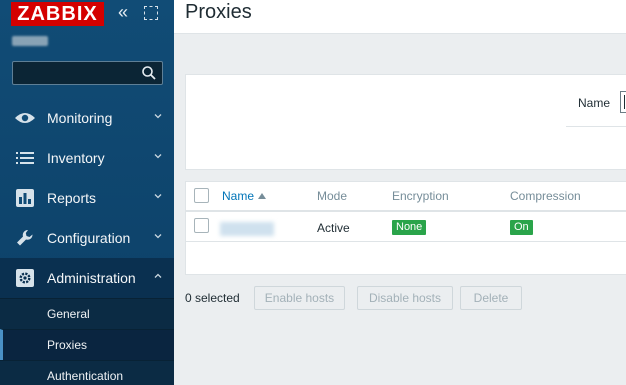 This screenshot has width=626, height=385. I want to click on collapse-sidebar-icon: «, so click(126, 12).